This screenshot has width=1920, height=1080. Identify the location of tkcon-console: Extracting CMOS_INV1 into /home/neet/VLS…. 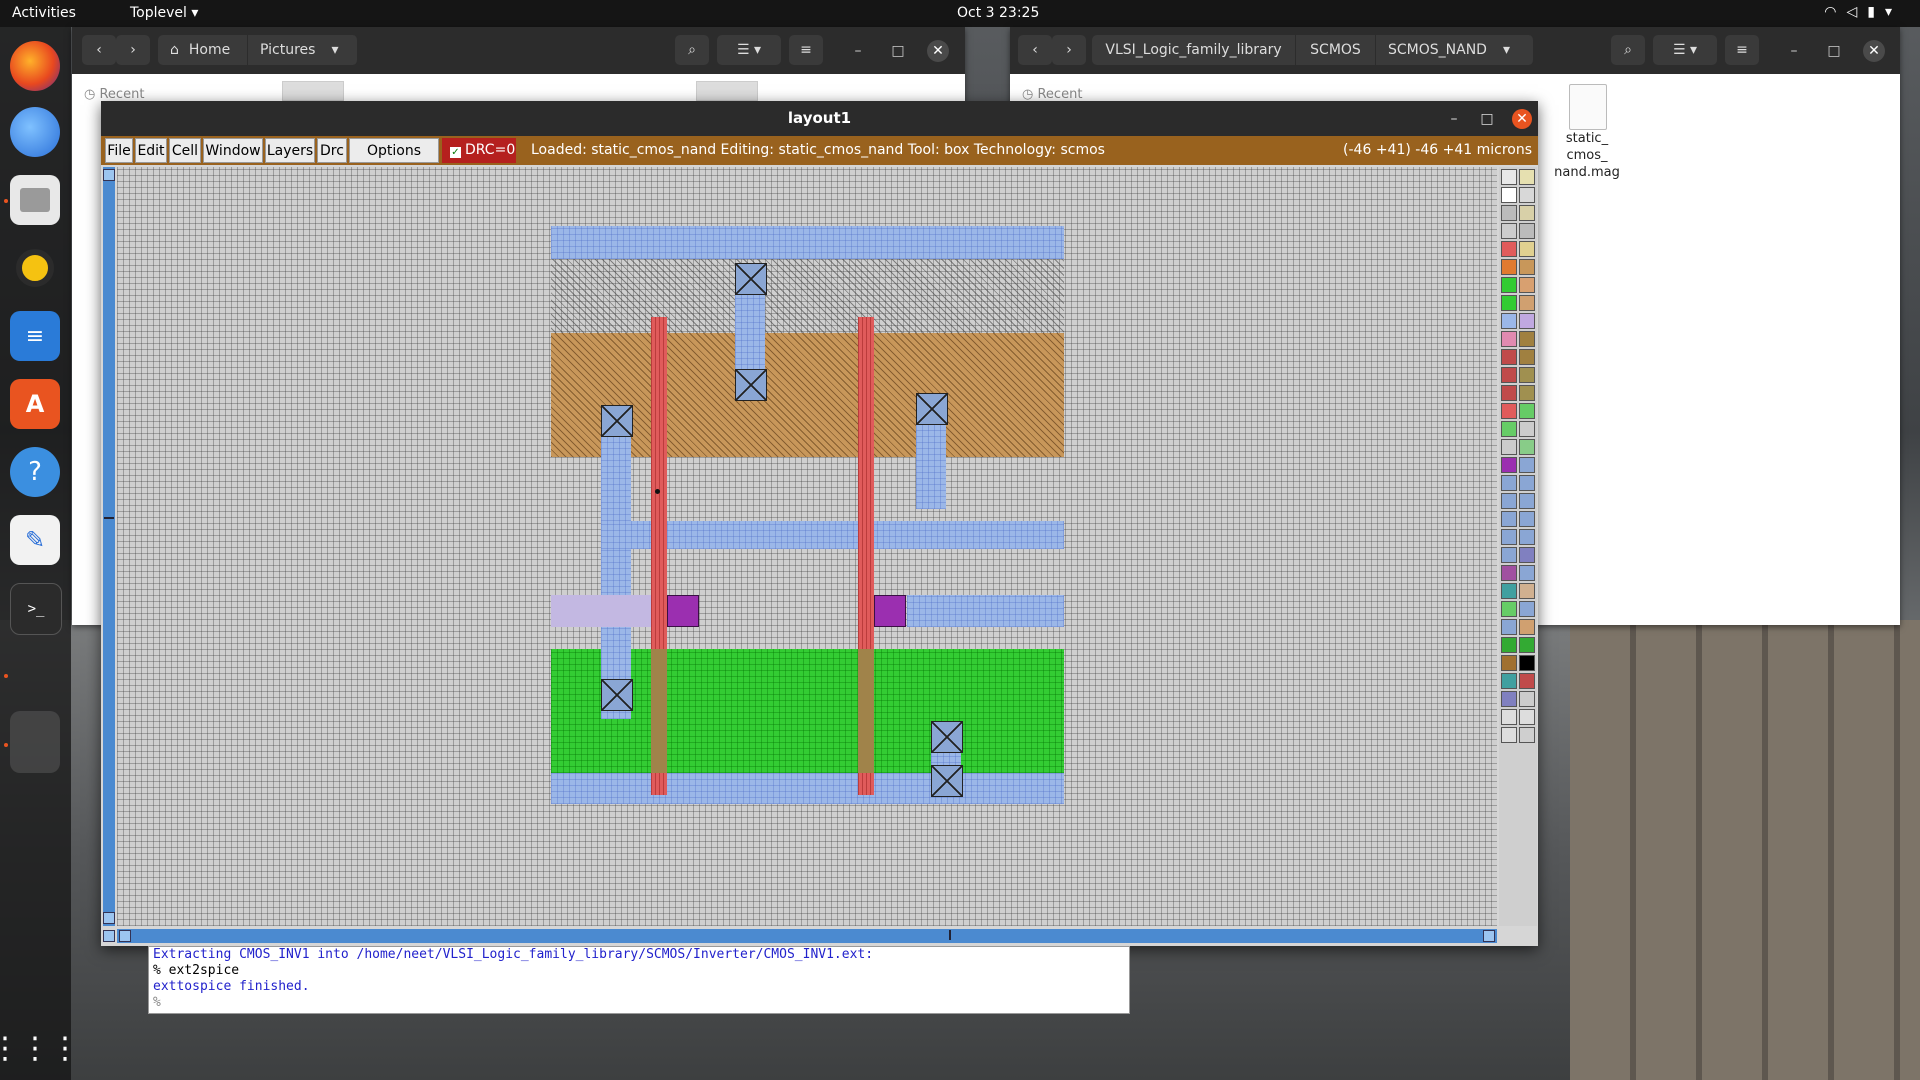
(639, 980).